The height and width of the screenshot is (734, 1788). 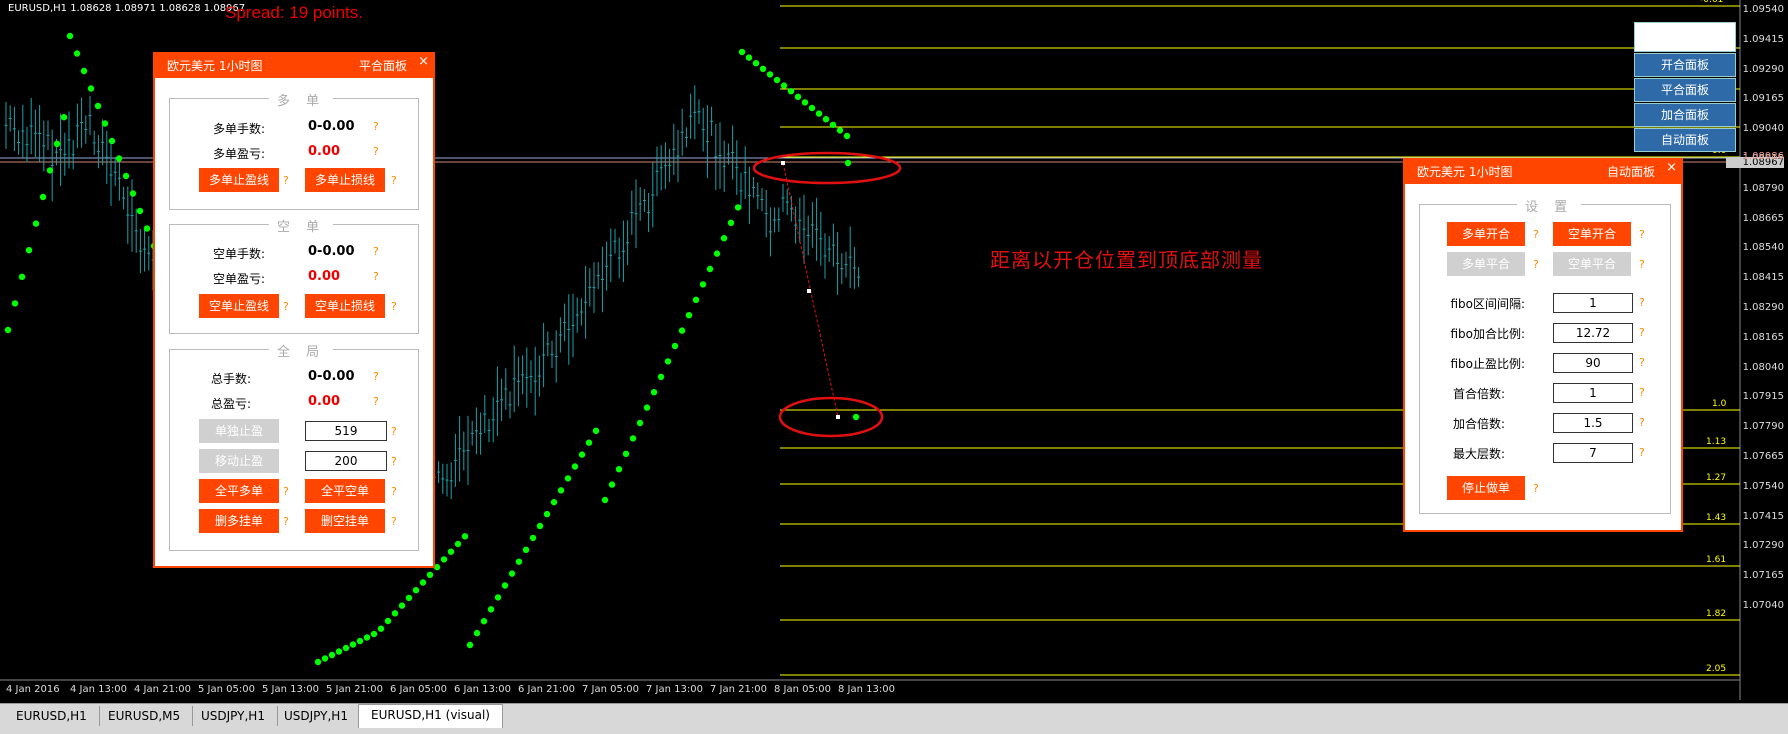 I want to click on fibo-tp-ratio-input: 90, so click(x=1593, y=363).